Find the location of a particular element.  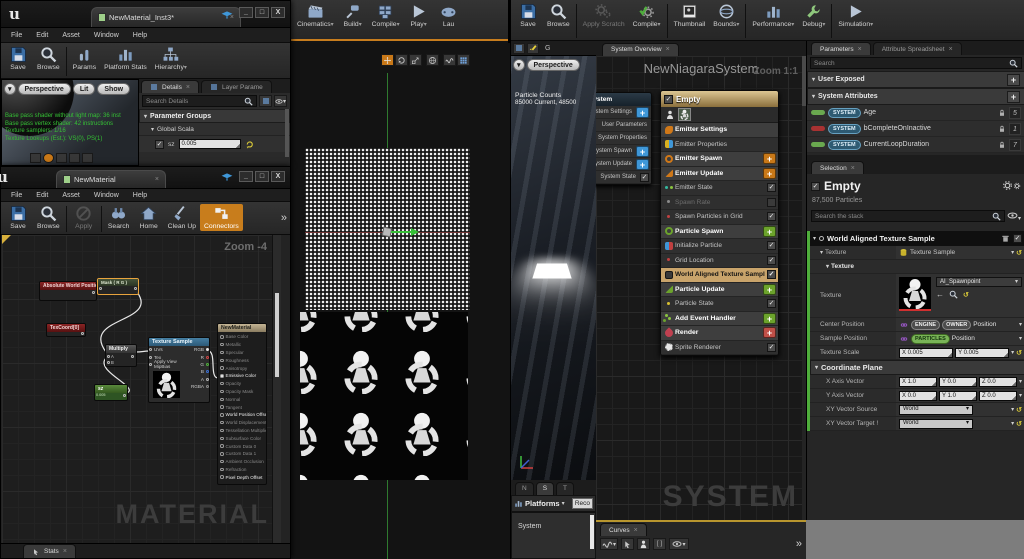

z-input: Z 0.0 is located at coordinates (998, 395).